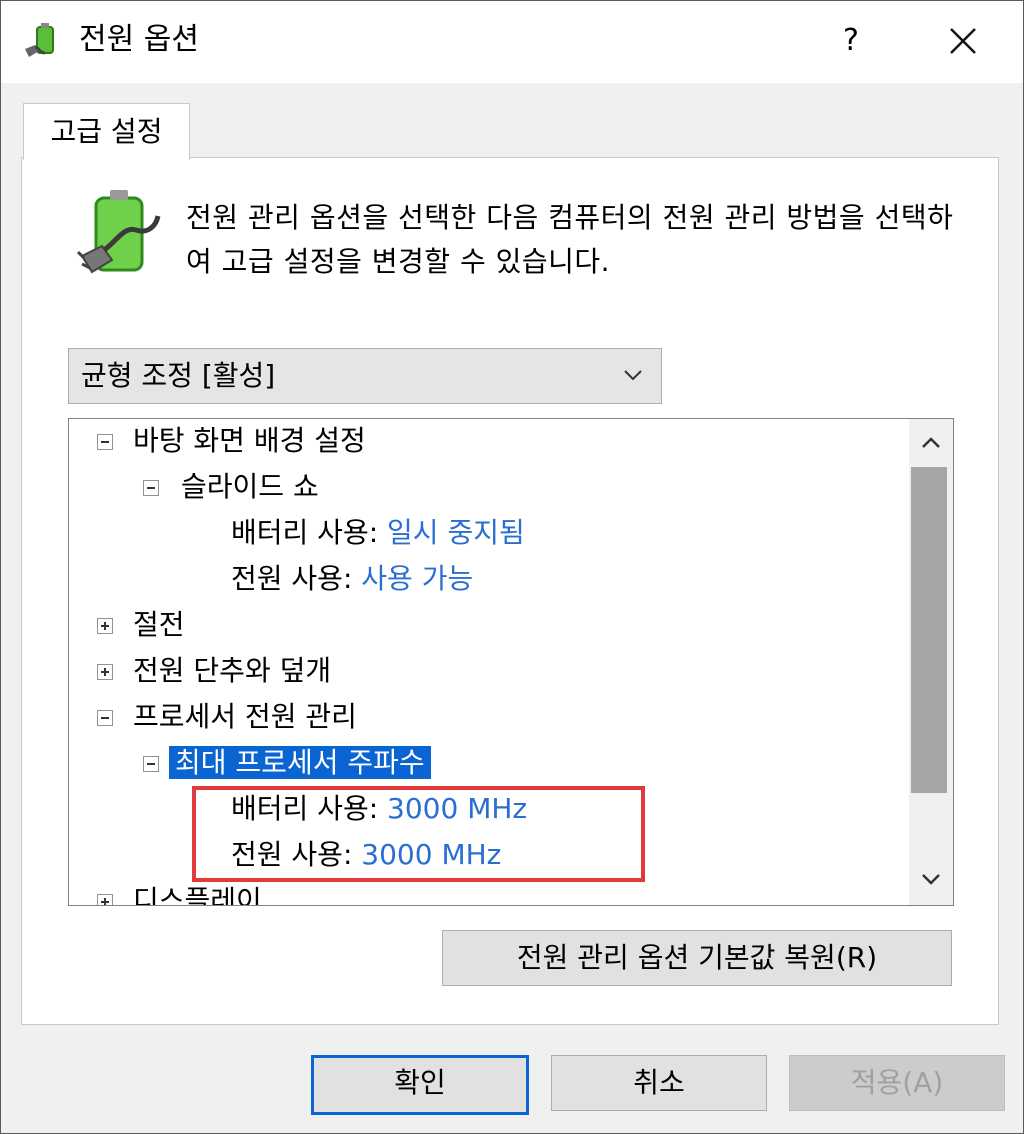  Describe the element at coordinates (929, 630) in the screenshot. I see `scroll-thumb` at that location.